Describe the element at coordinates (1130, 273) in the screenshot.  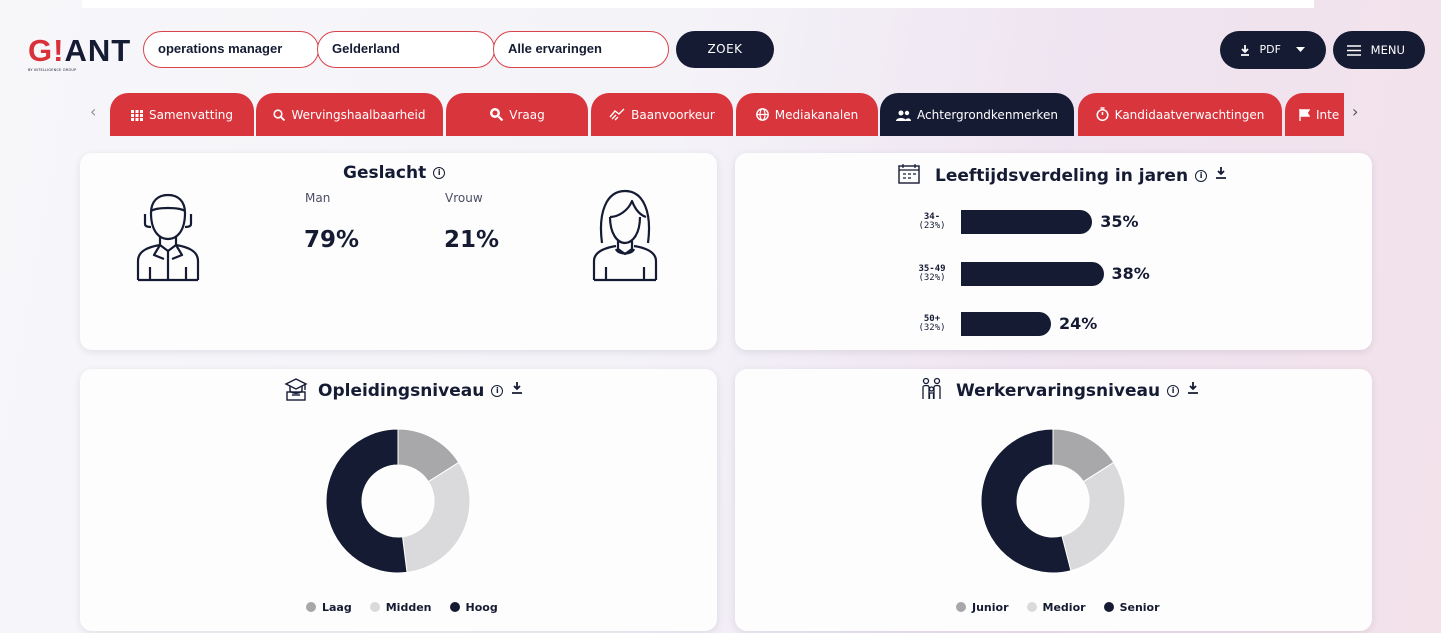
I see `age-bar-value: 38%` at that location.